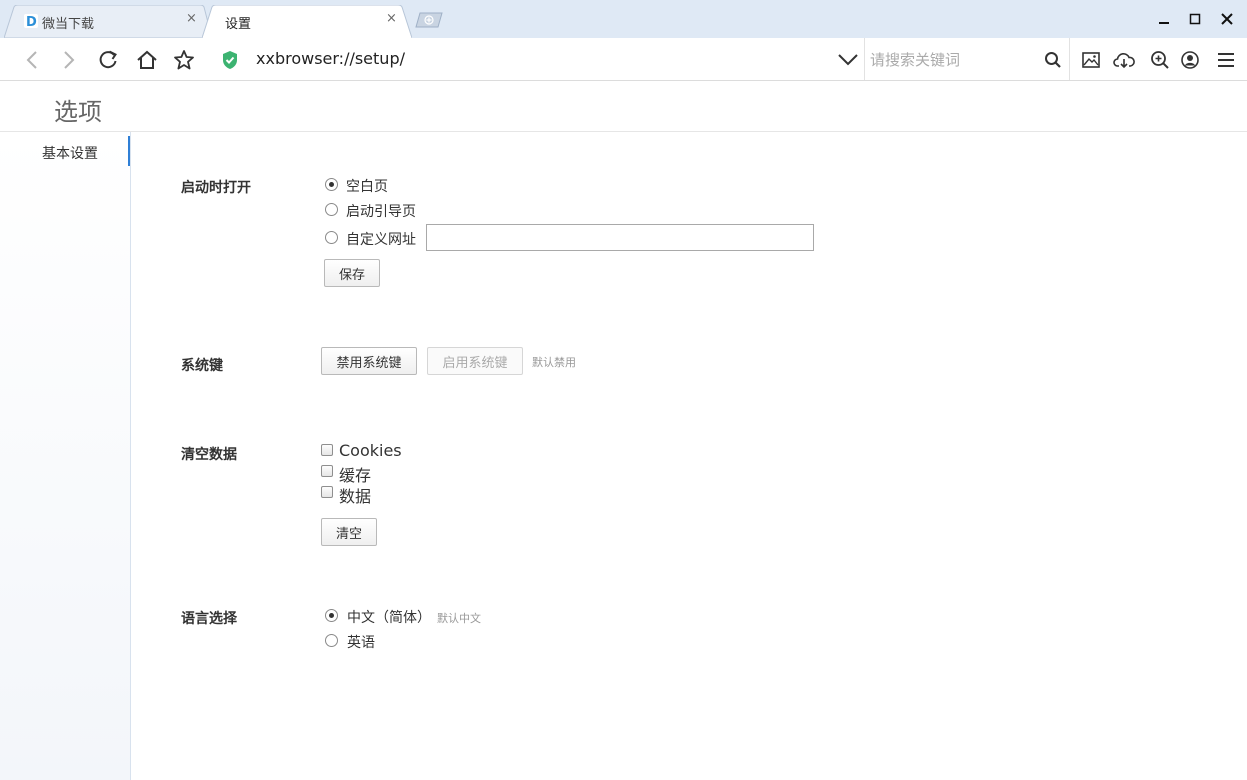 The image size is (1247, 780). I want to click on search-icon, so click(1053, 60).